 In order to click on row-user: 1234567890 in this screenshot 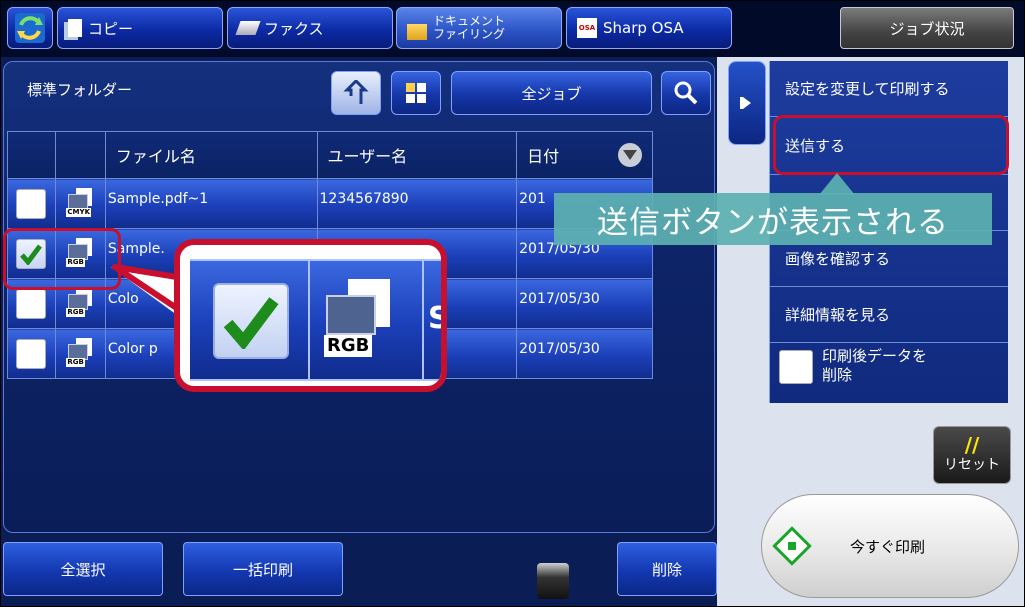, I will do `click(417, 203)`.